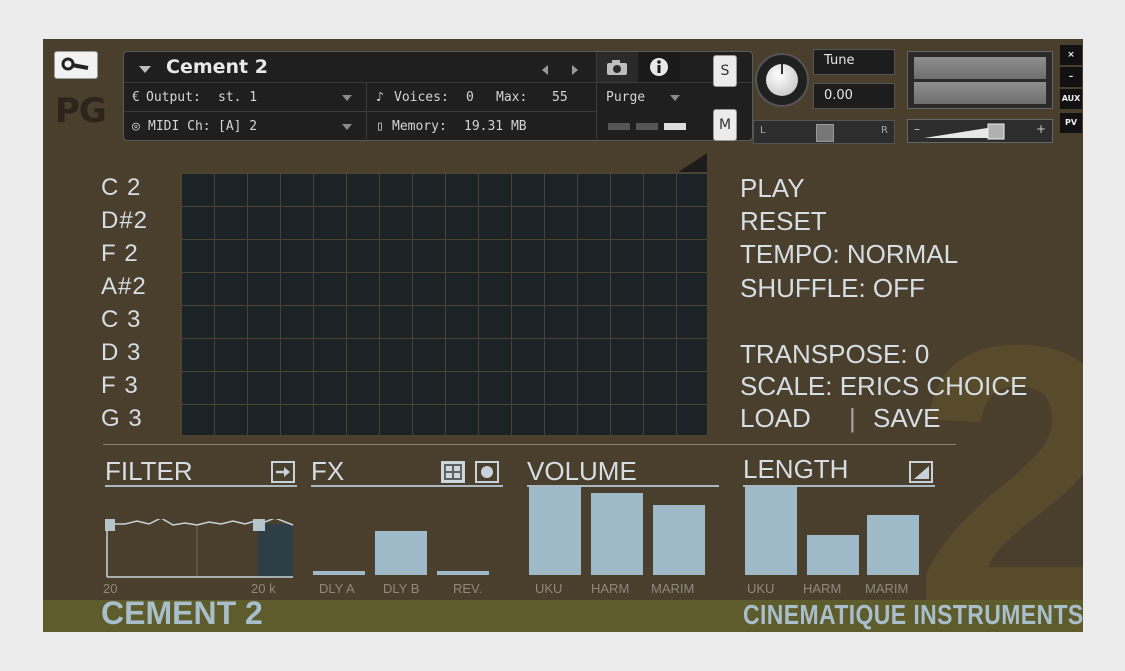  What do you see at coordinates (347, 127) in the screenshot?
I see `midi-dropdown-icon` at bounding box center [347, 127].